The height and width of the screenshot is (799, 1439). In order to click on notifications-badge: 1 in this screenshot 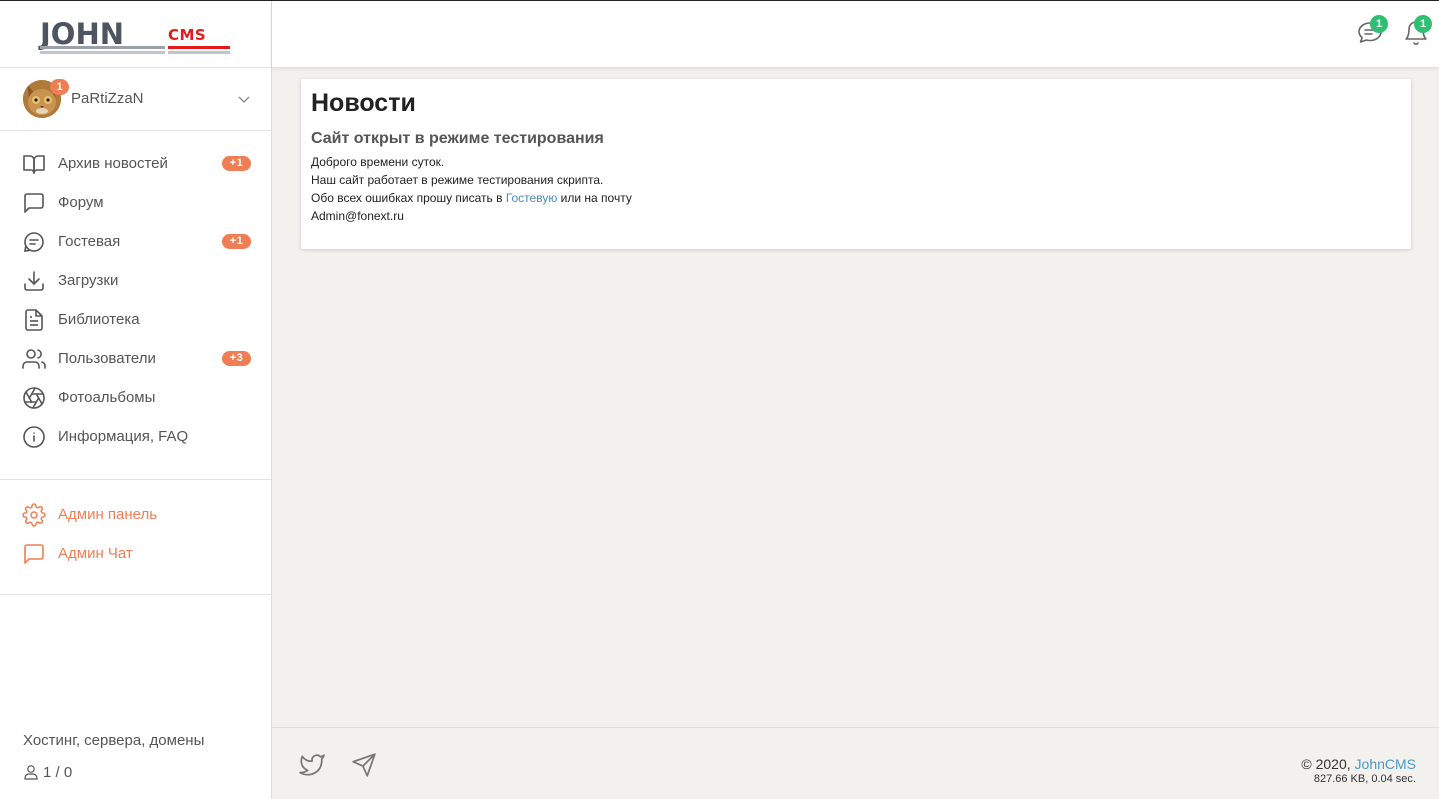, I will do `click(1423, 24)`.